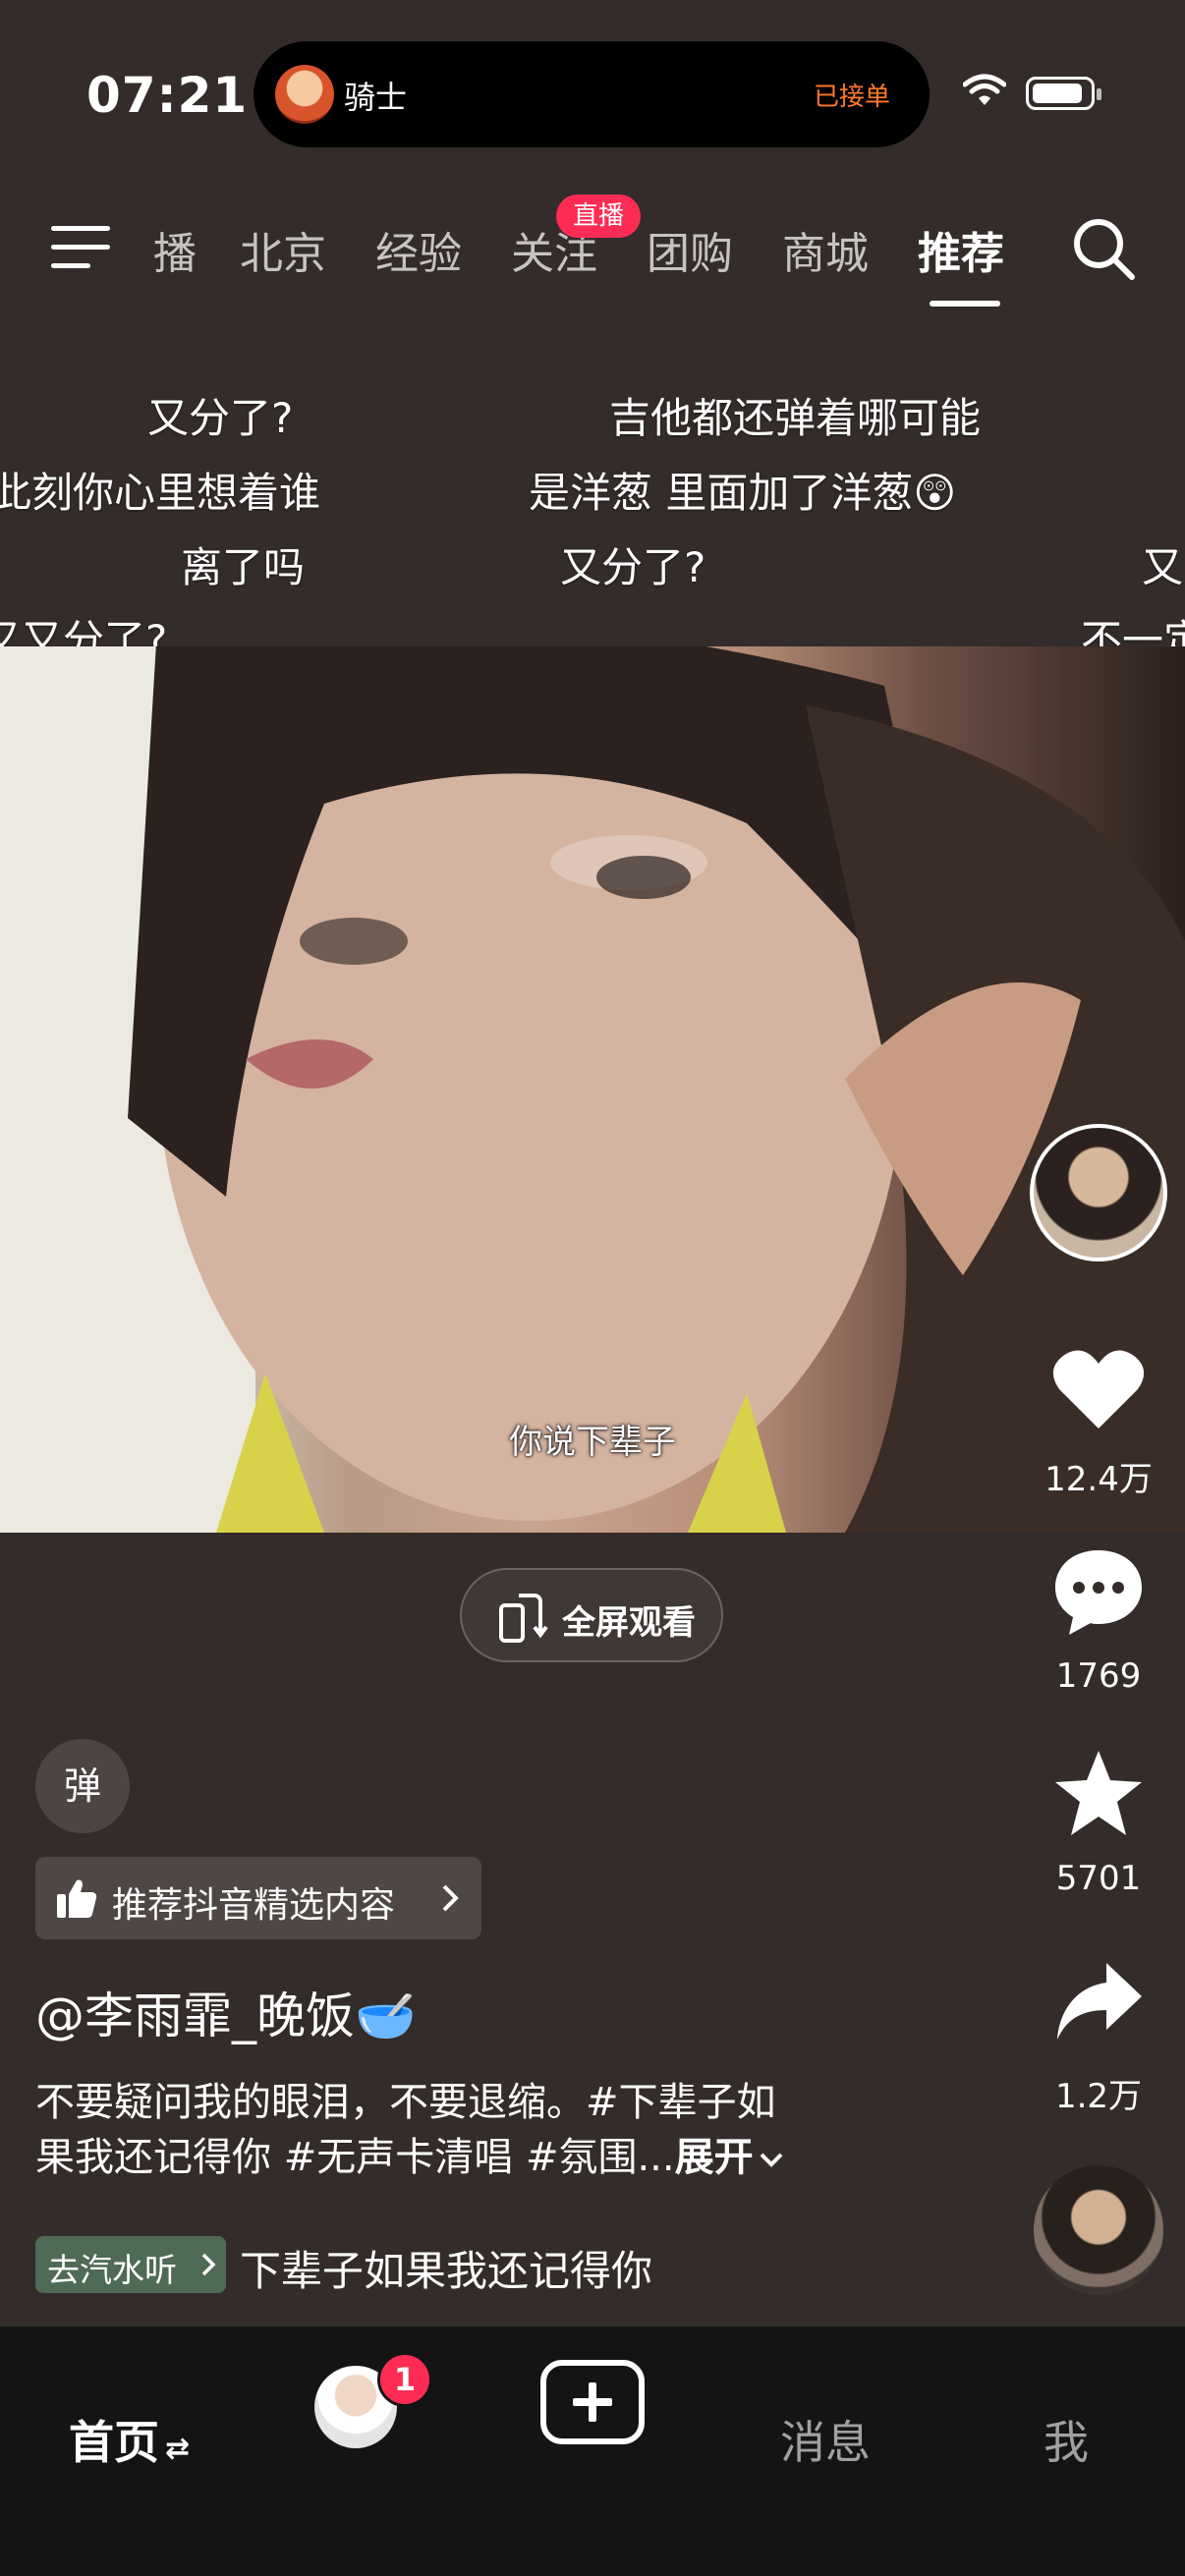  Describe the element at coordinates (112, 2270) in the screenshot. I see `open-in-qishui-label: 去汽水听` at that location.